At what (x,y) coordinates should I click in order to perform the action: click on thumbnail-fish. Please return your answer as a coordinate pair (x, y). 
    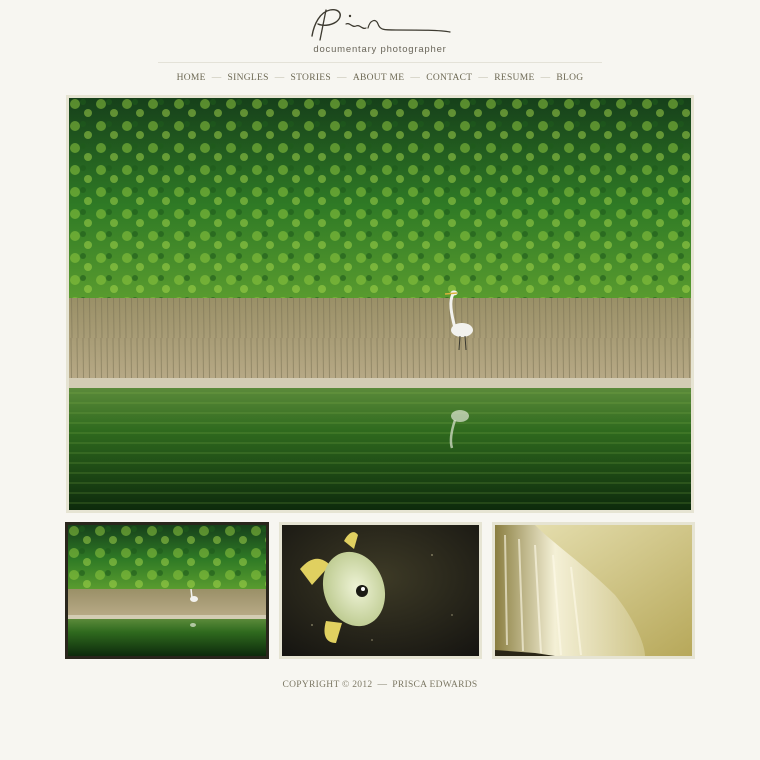
    Looking at the image, I should click on (380, 590).